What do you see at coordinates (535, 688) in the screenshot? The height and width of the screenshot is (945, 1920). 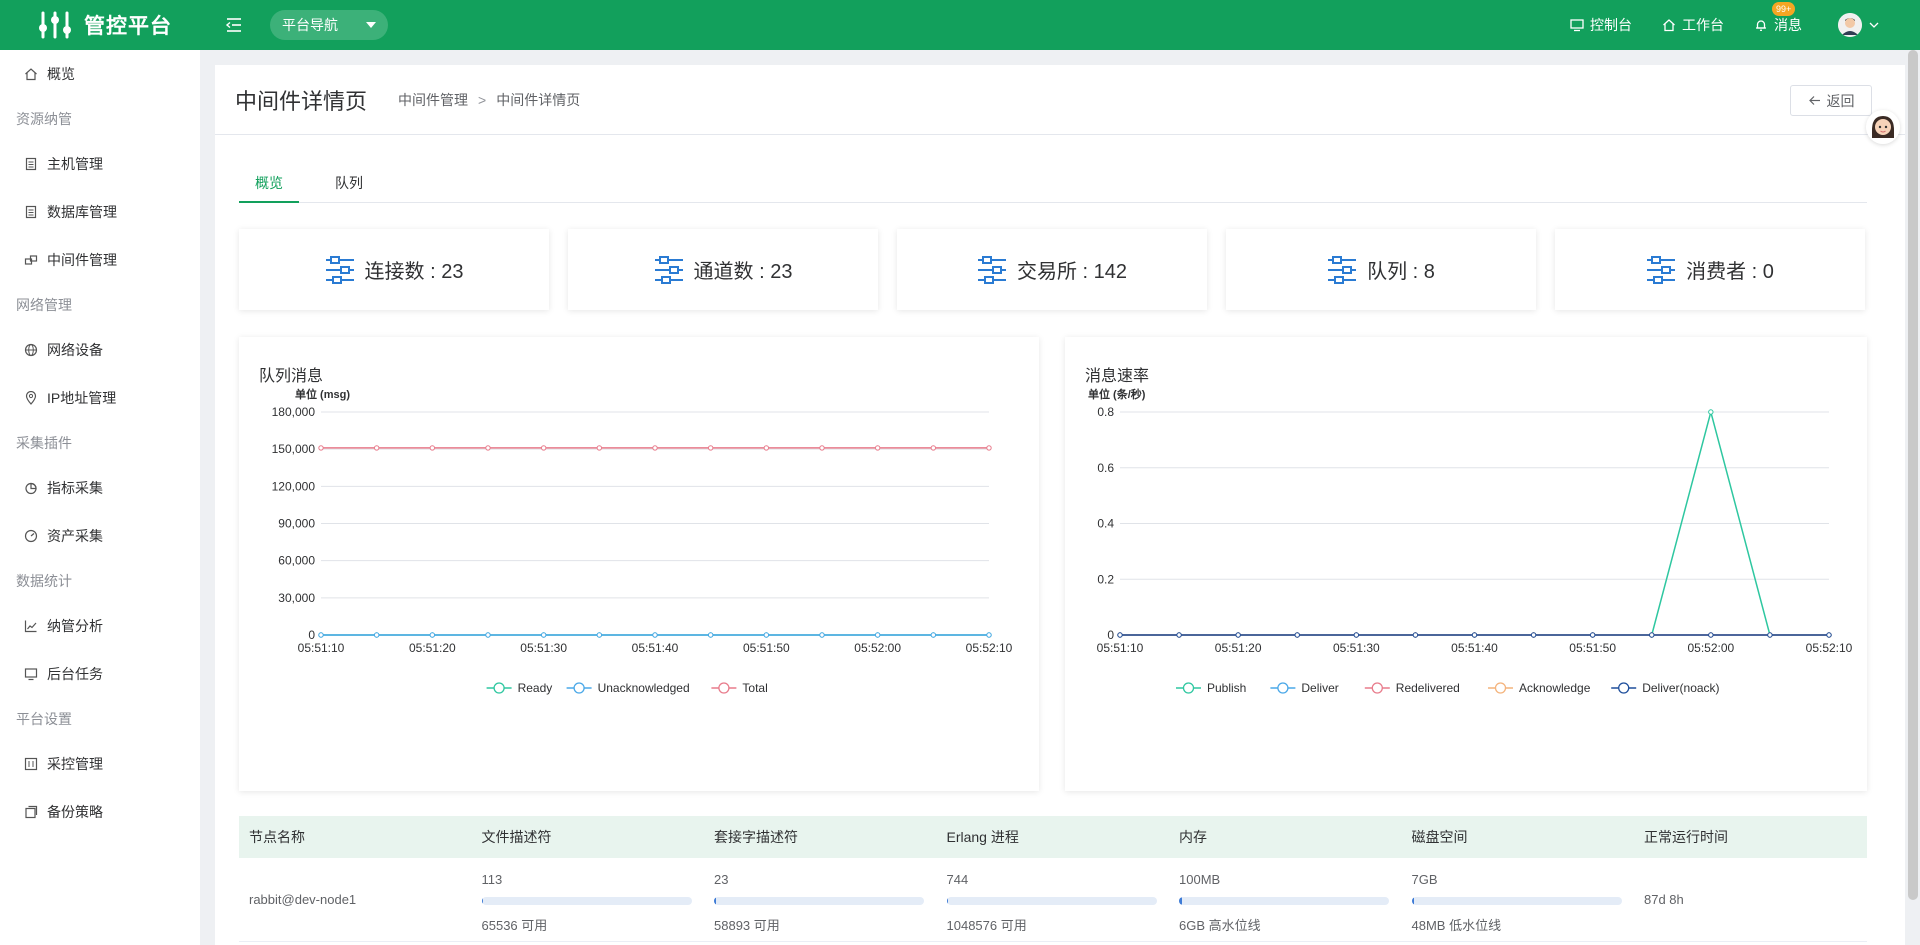 I see `legend-label: Ready` at bounding box center [535, 688].